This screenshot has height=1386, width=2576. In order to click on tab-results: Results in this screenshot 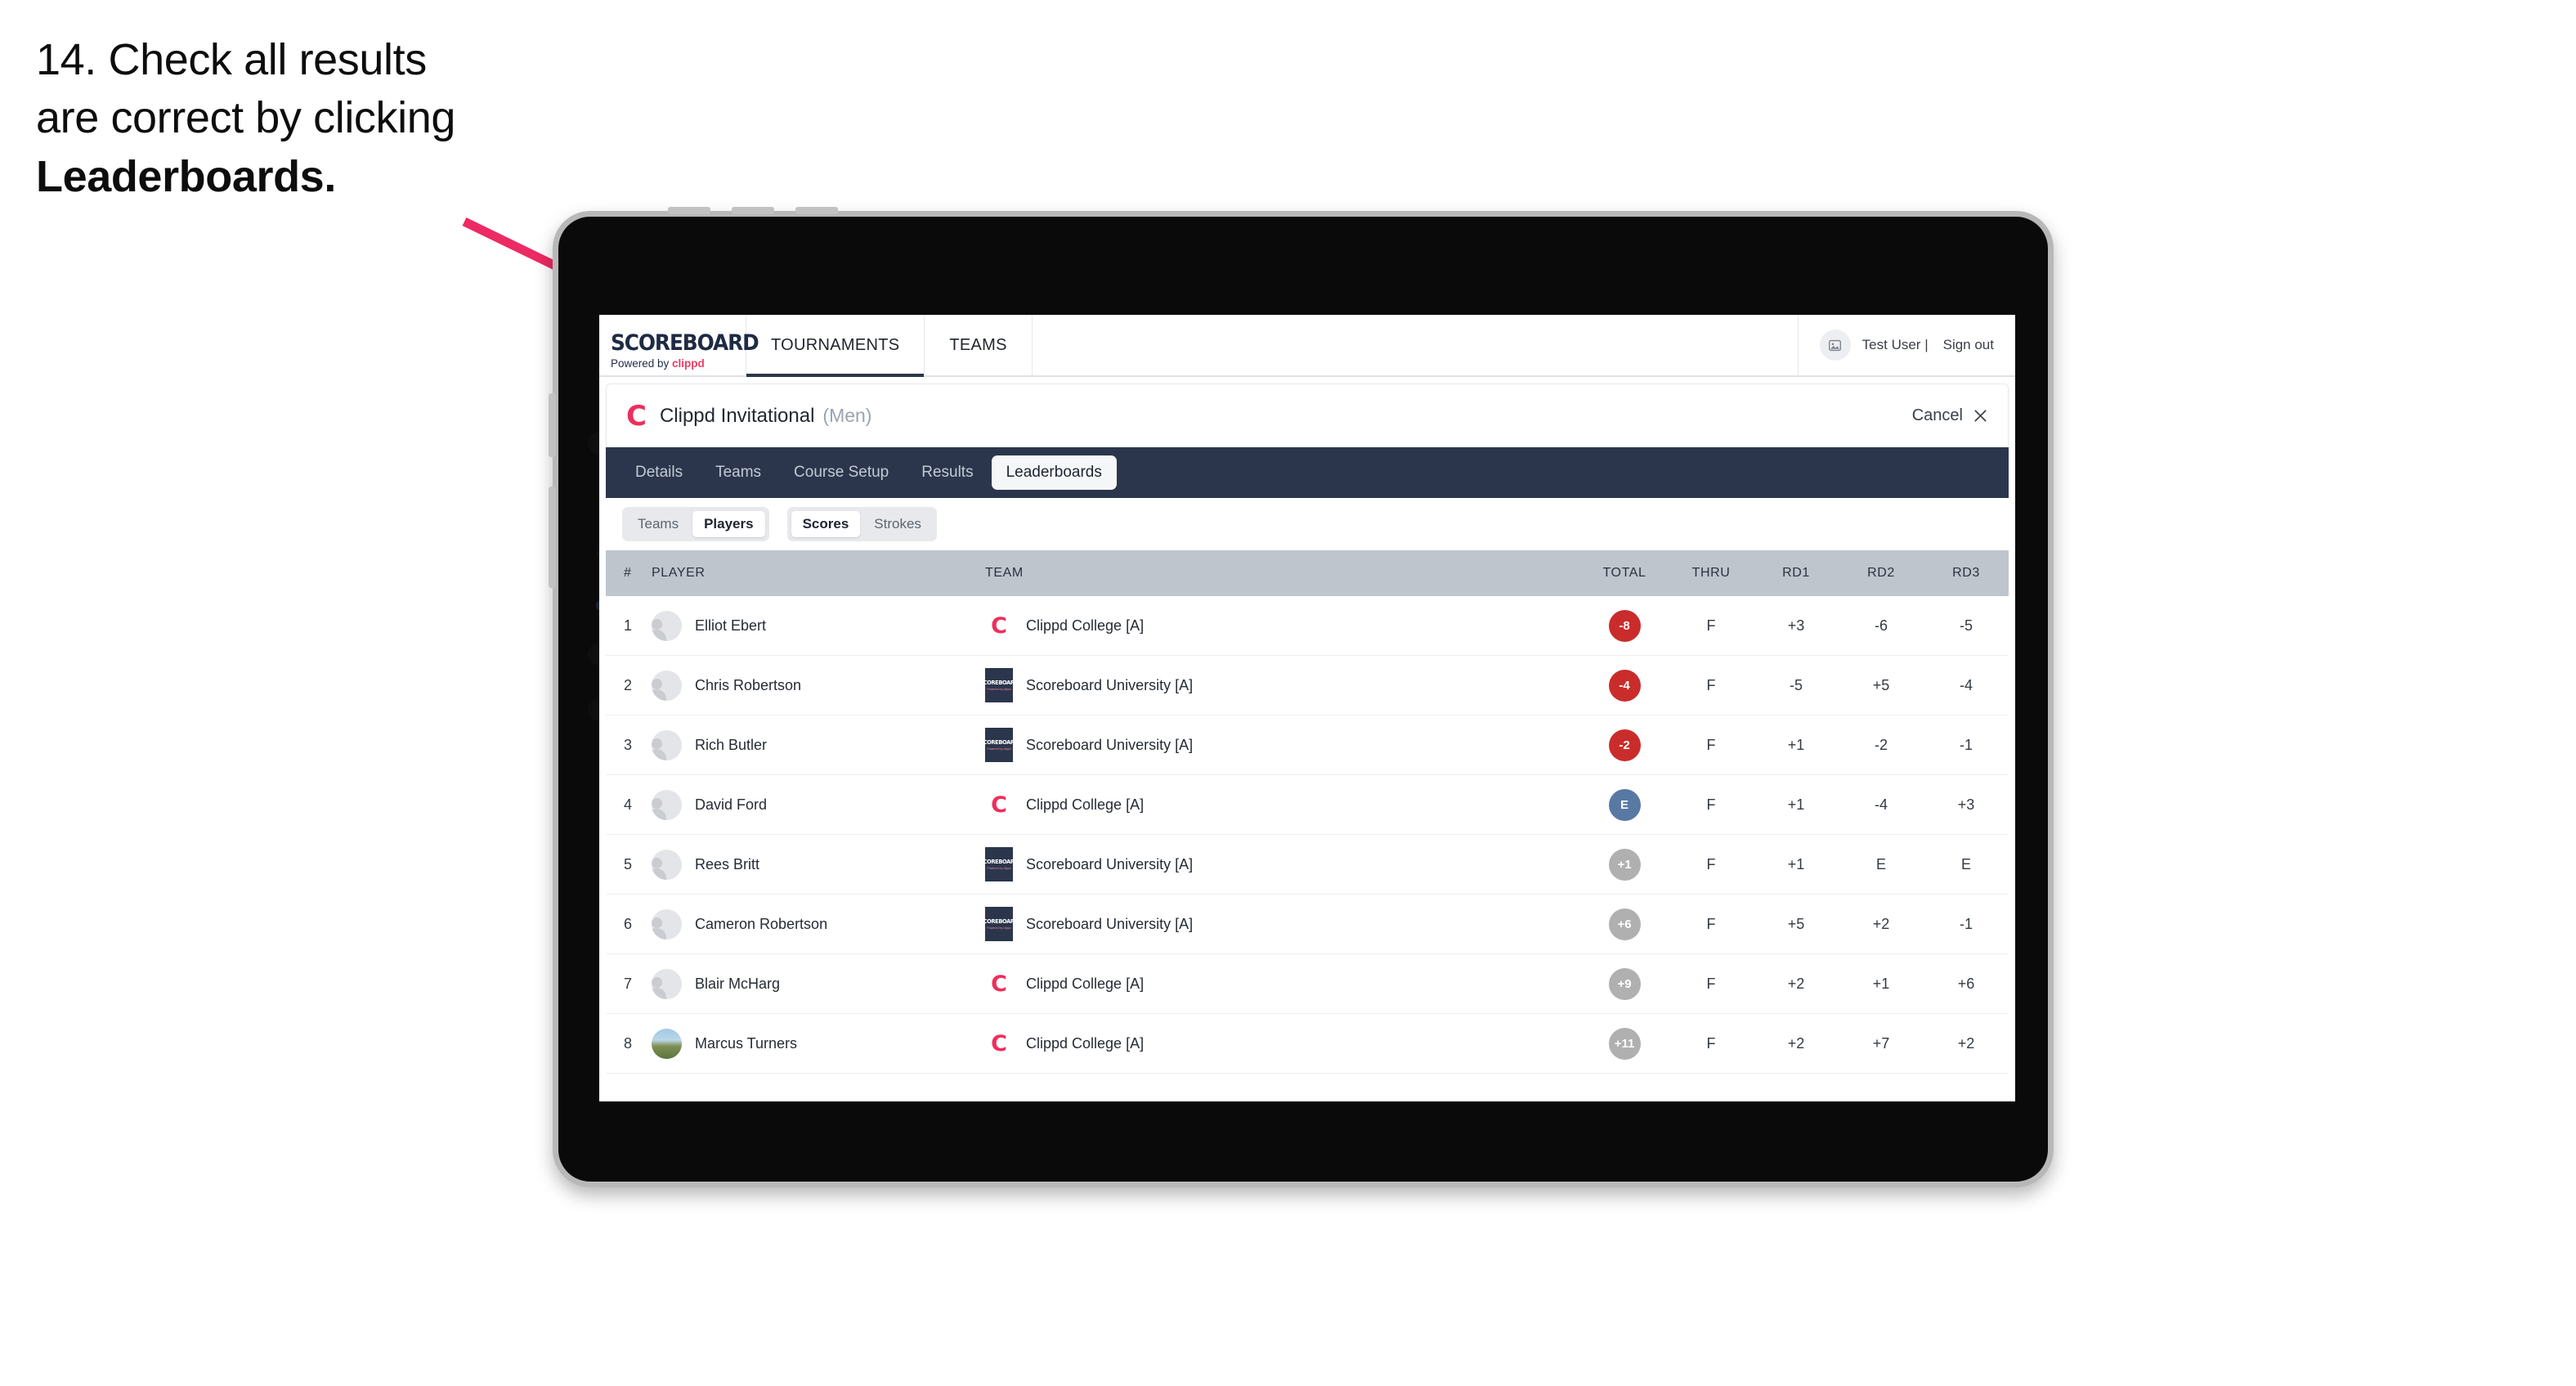, I will do `click(947, 472)`.